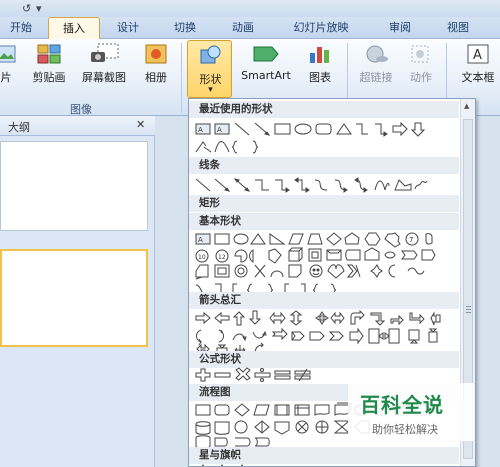 The width and height of the screenshot is (500, 467). What do you see at coordinates (324, 203) in the screenshot?
I see `category-rectangles: 矩形` at bounding box center [324, 203].